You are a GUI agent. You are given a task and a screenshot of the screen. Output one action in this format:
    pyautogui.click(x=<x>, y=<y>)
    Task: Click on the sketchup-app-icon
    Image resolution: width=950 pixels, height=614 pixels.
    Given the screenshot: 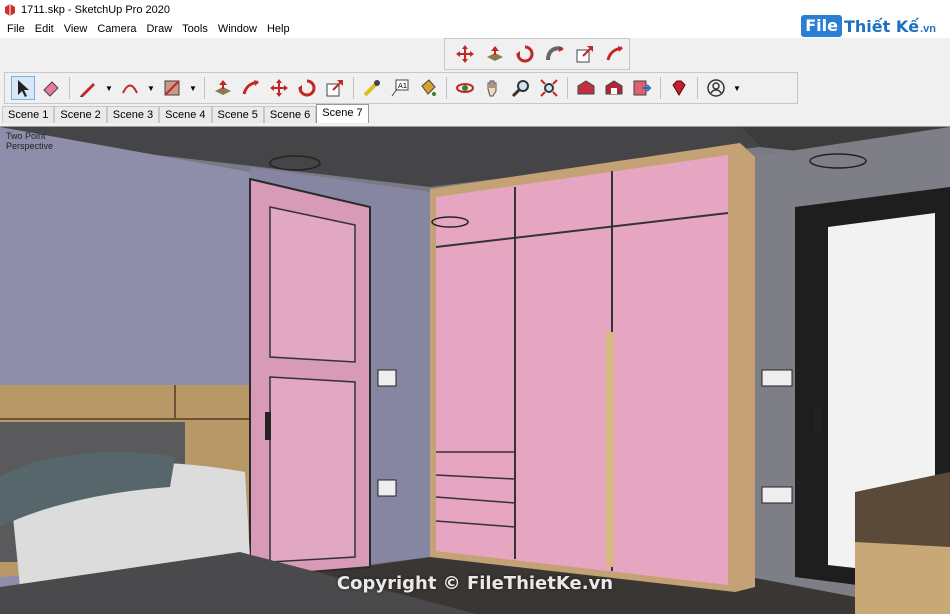 What is the action you would take?
    pyautogui.click(x=10, y=10)
    